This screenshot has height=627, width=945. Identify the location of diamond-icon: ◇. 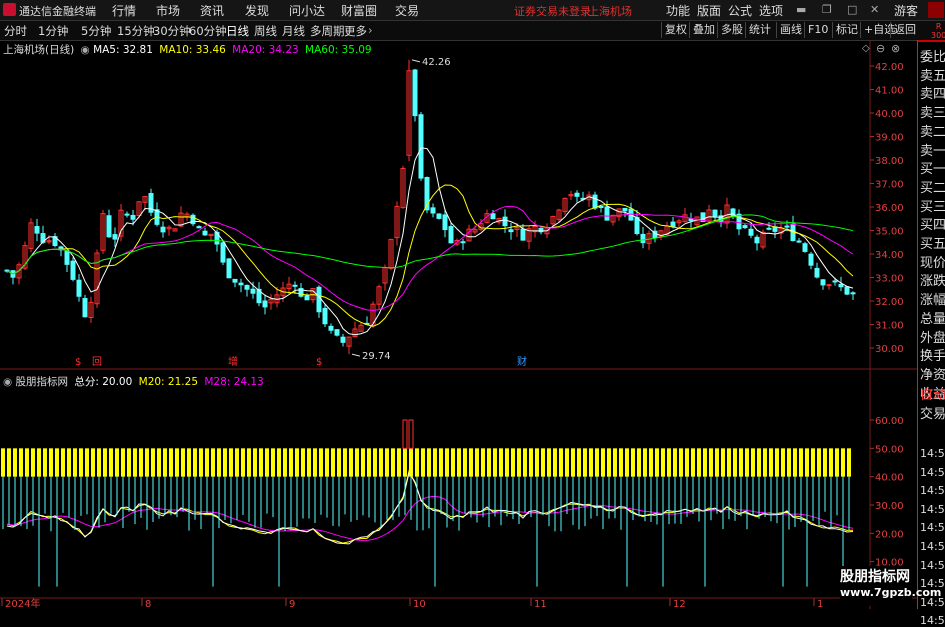
(866, 48).